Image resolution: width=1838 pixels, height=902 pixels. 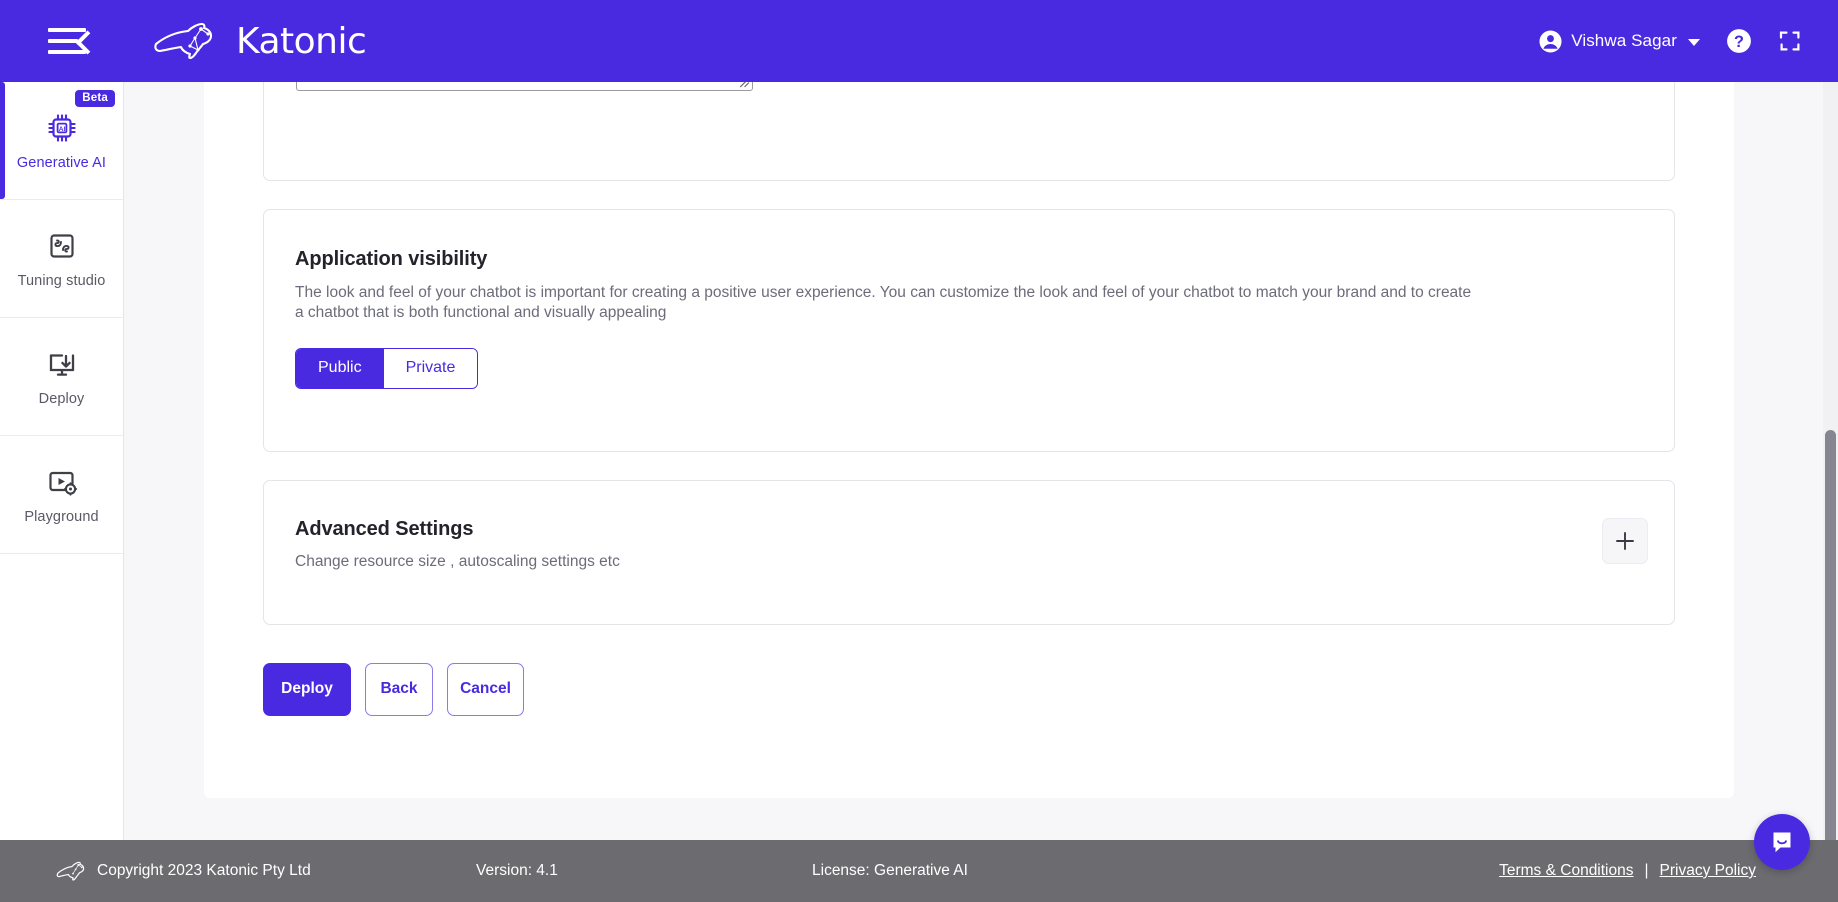 I want to click on header-actions: Vishwa Sagar ?, so click(x=1670, y=41).